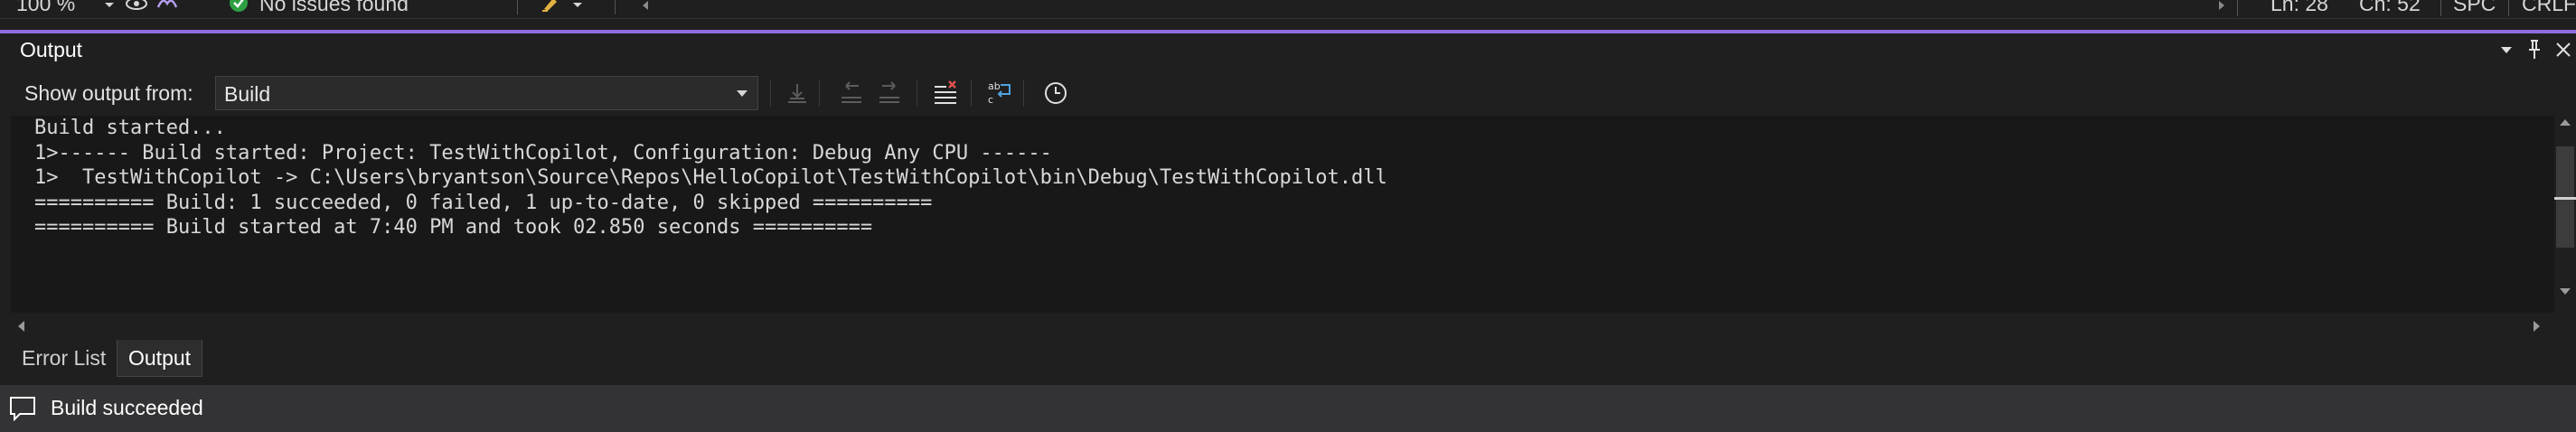 This screenshot has height=432, width=2576. I want to click on previous-message-icon, so click(851, 93).